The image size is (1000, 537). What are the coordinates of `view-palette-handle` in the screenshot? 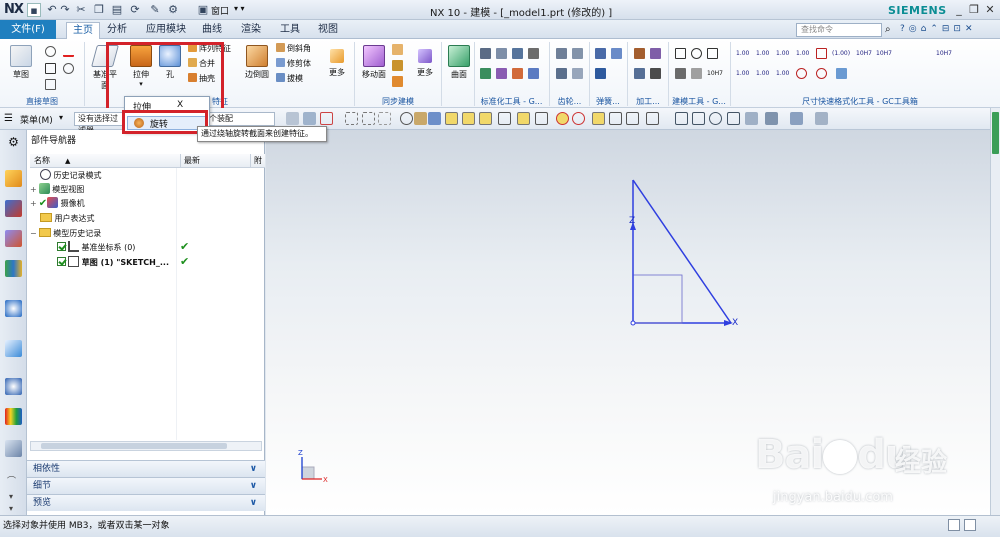 It's located at (995, 133).